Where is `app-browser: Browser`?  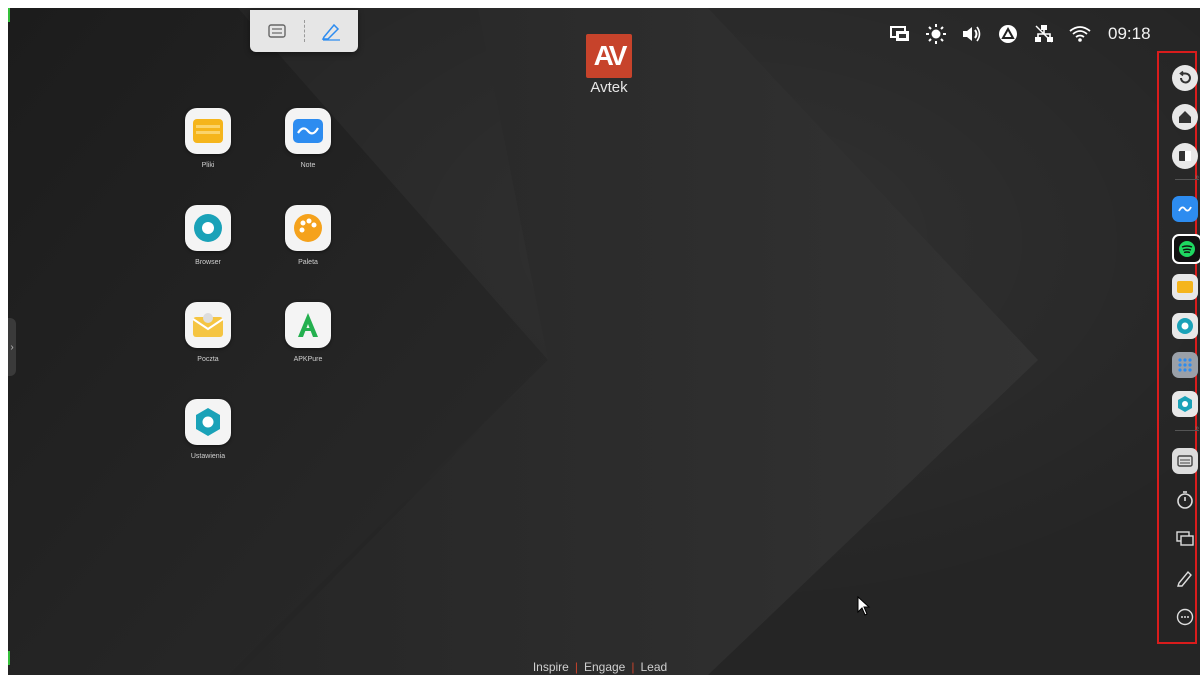 app-browser: Browser is located at coordinates (208, 235).